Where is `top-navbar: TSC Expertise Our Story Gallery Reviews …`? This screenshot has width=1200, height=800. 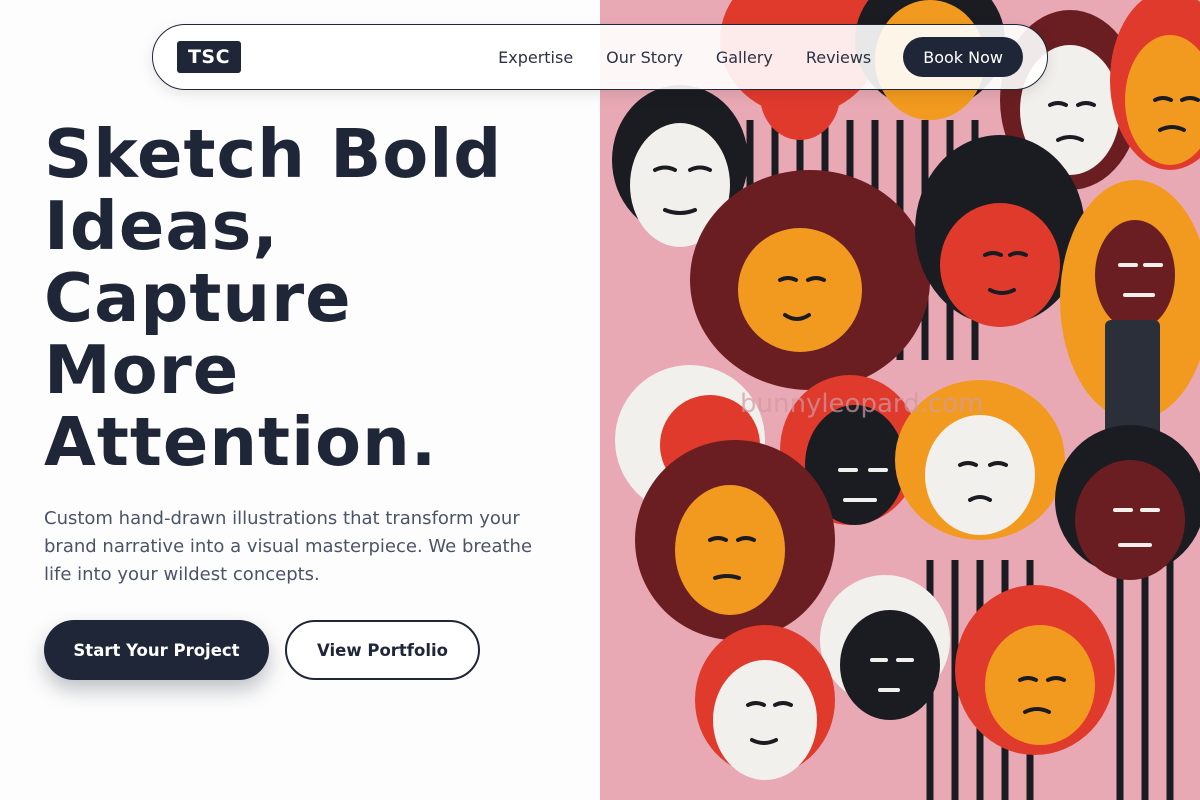
top-navbar: TSC Expertise Our Story Gallery Reviews … is located at coordinates (600, 57).